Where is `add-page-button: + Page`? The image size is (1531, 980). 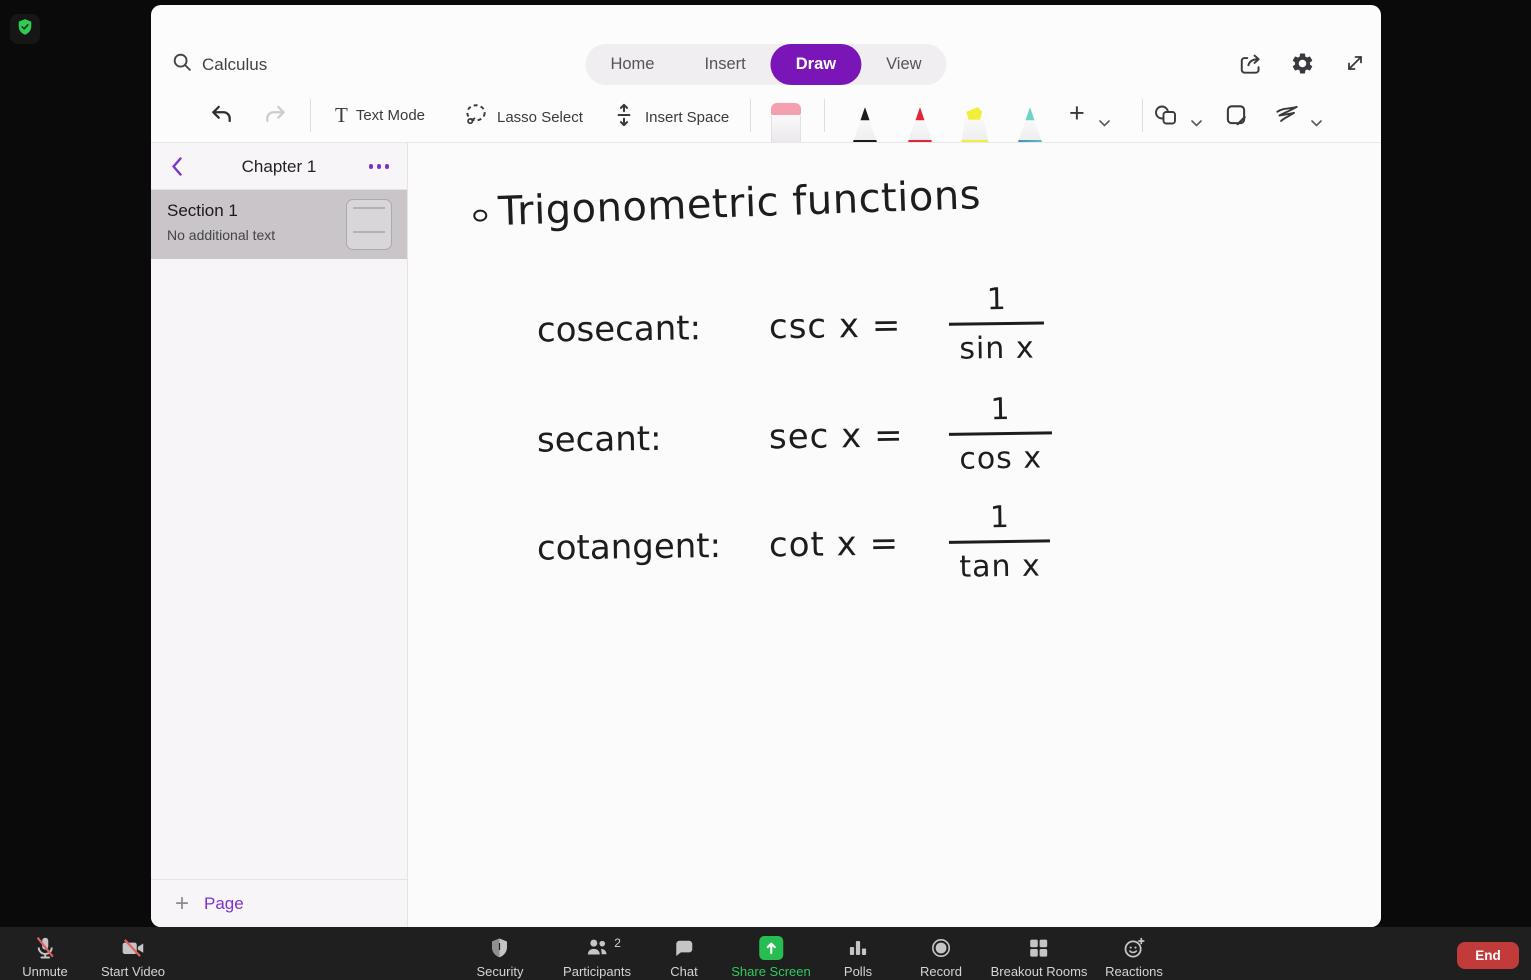
add-page-button: + Page is located at coordinates (279, 903).